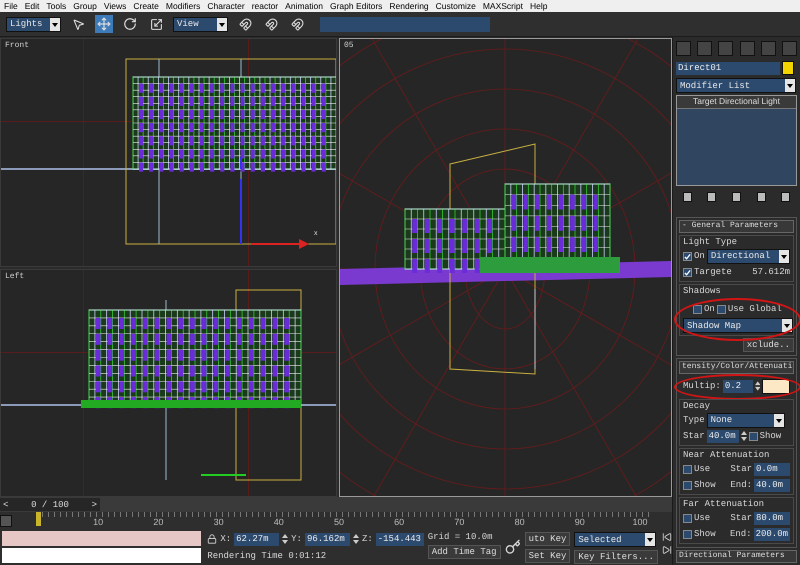 The image size is (800, 565). I want to click on viewport-label: Front, so click(17, 45).